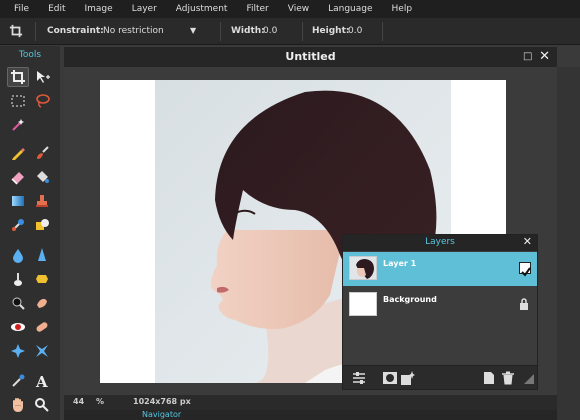 This screenshot has height=420, width=580. Describe the element at coordinates (525, 269) in the screenshot. I see `visibility-checkbox` at that location.